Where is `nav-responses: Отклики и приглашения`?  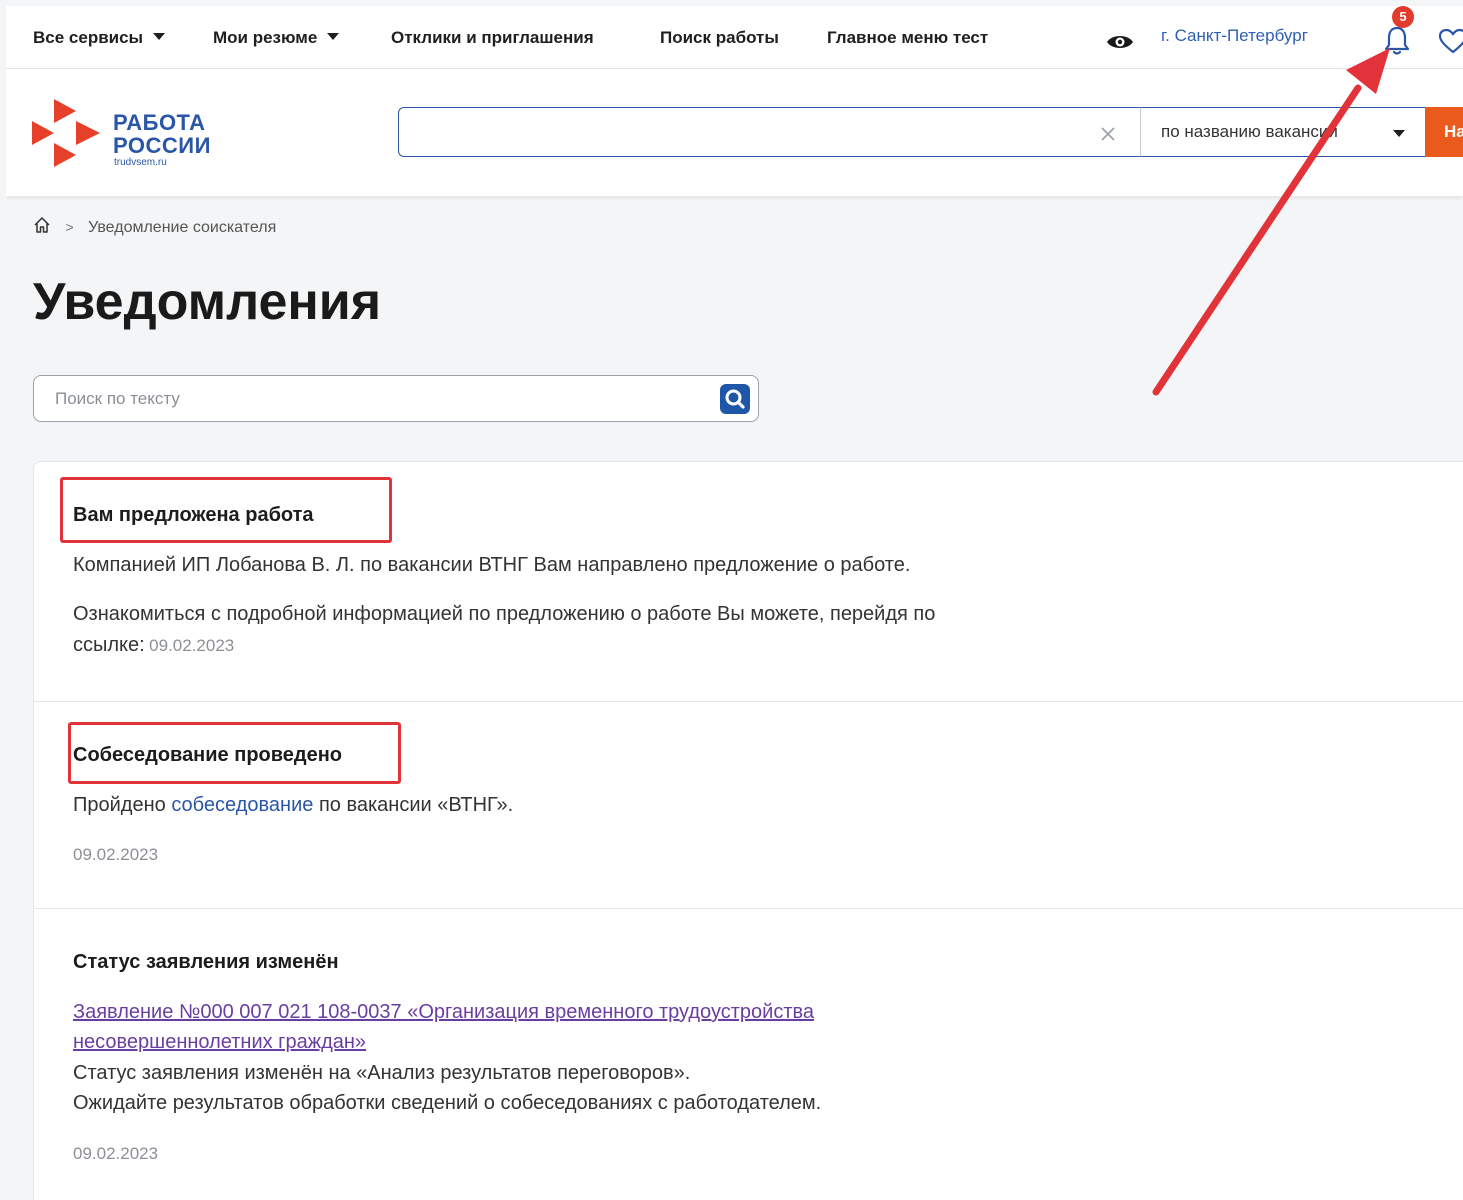
nav-responses: Отклики и приглашения is located at coordinates (492, 38).